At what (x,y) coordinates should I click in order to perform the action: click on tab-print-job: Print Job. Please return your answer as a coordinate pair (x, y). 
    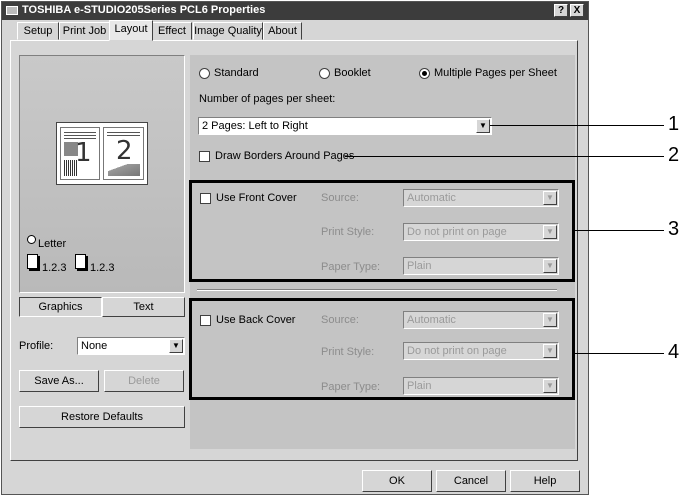
    Looking at the image, I should click on (84, 31).